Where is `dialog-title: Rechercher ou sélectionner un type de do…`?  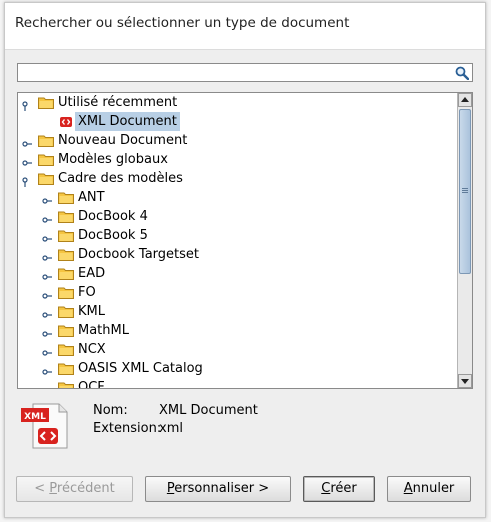 dialog-title: Rechercher ou sélectionner un type de do… is located at coordinates (182, 23).